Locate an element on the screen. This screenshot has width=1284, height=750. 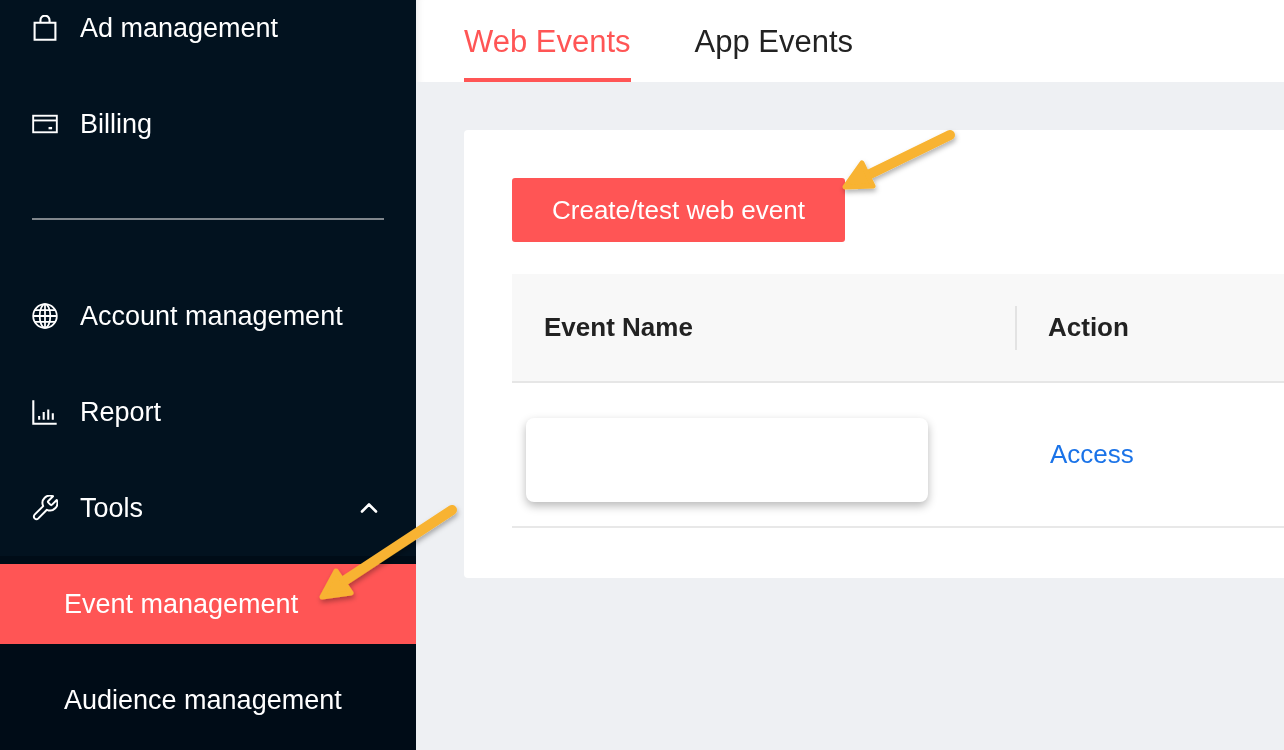
globe-icon is located at coordinates (45, 316).